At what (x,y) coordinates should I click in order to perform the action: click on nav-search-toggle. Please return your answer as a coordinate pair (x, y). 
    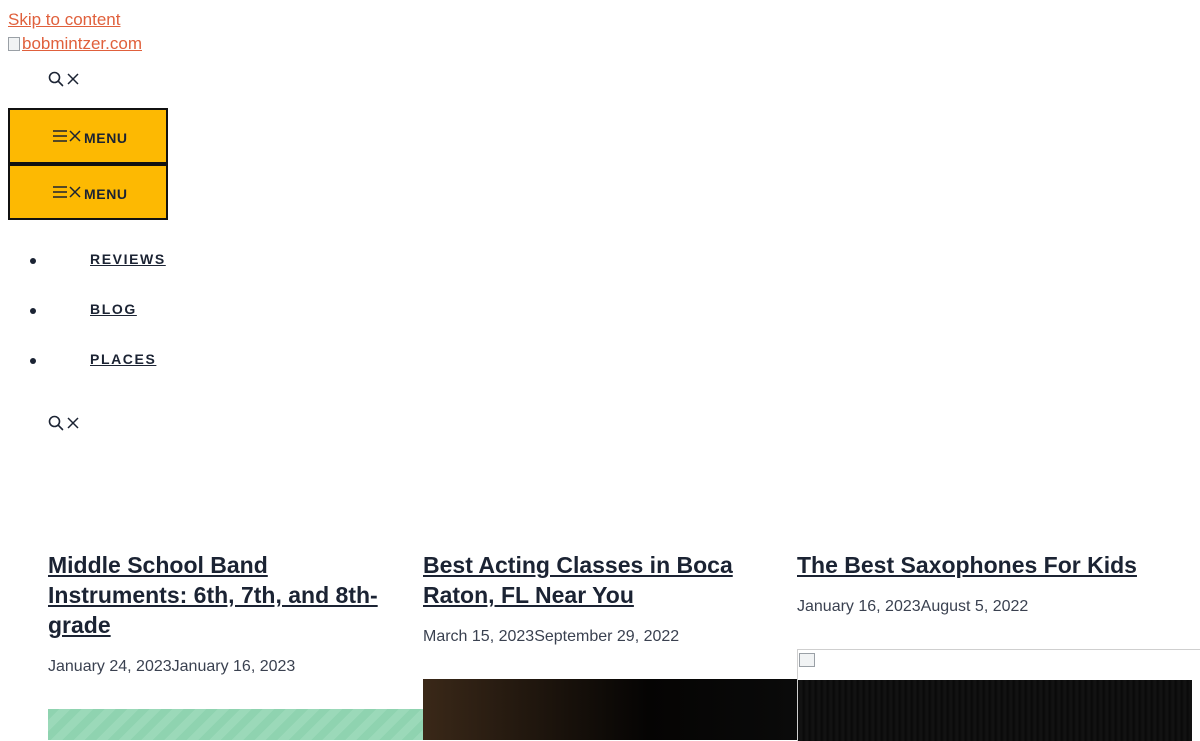
    Looking at the image, I should click on (64, 423).